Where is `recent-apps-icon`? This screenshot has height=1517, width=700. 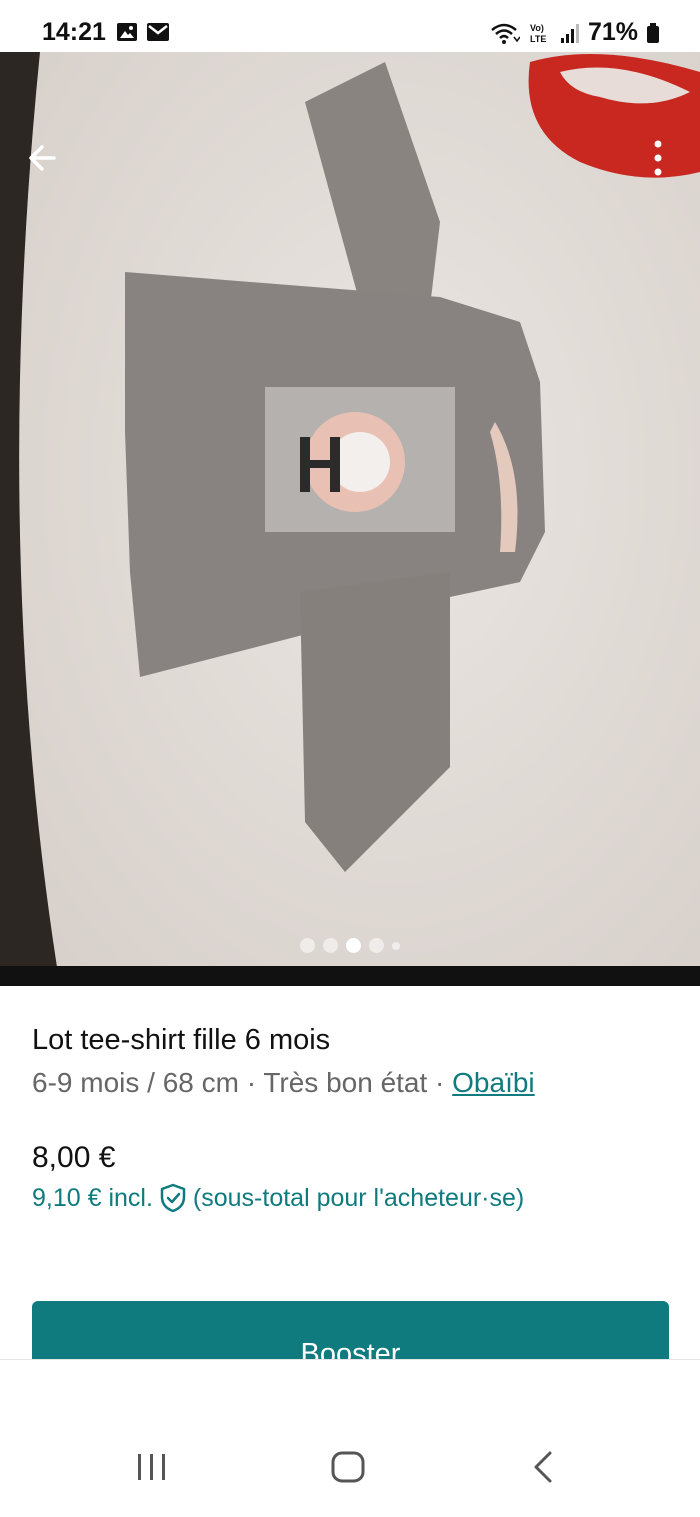
recent-apps-icon is located at coordinates (152, 1467).